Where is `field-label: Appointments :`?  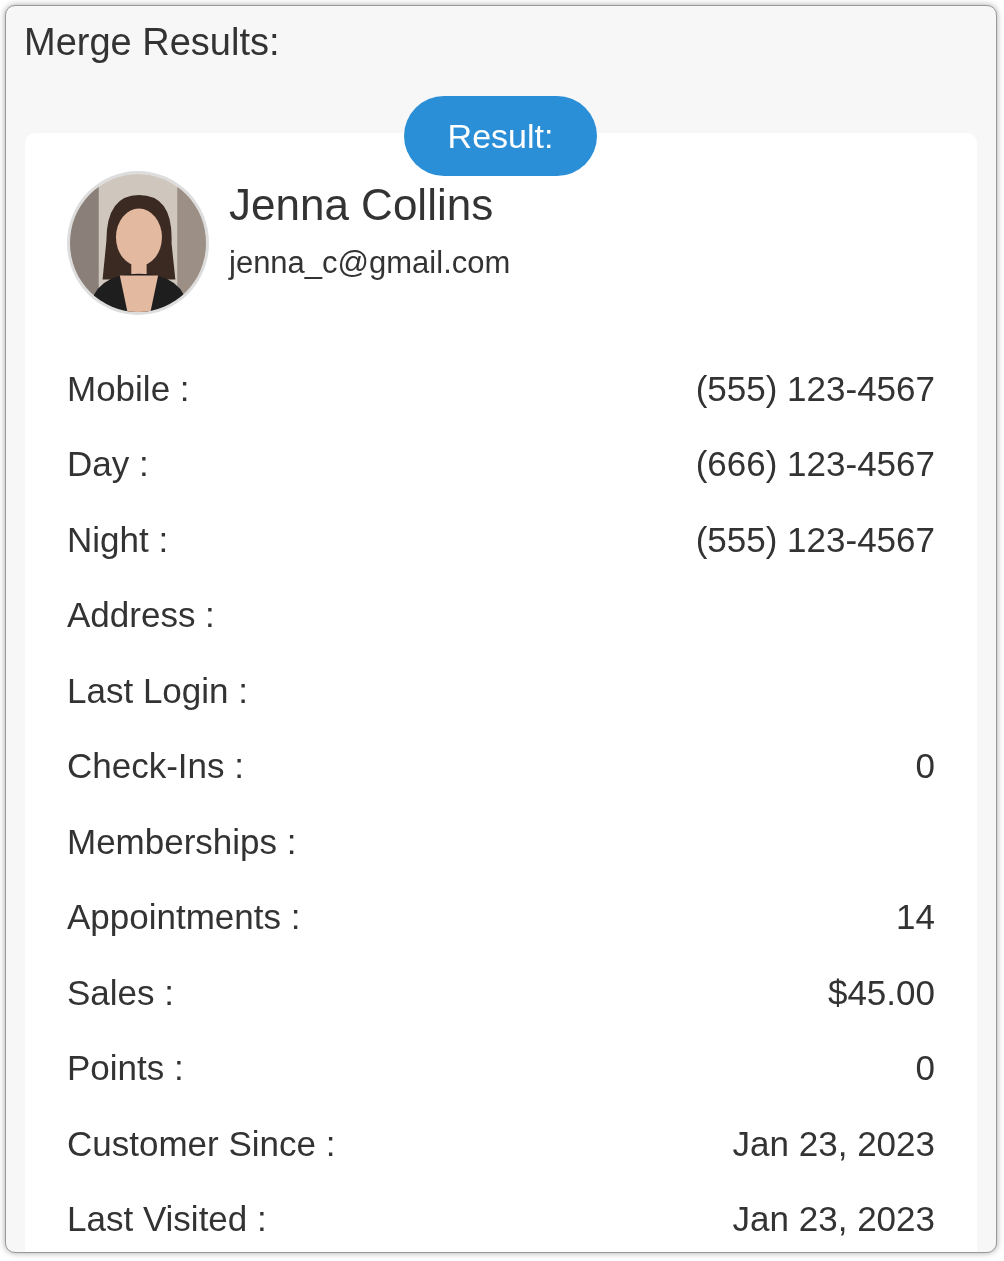
field-label: Appointments : is located at coordinates (184, 917).